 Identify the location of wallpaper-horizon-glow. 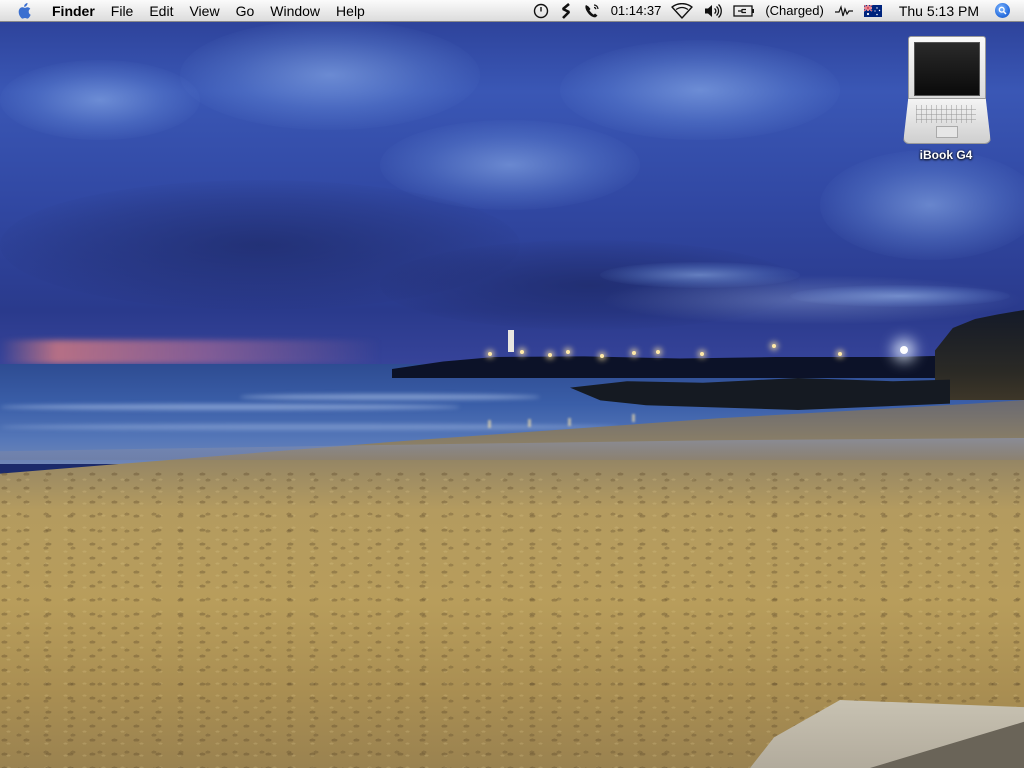
(812, 300).